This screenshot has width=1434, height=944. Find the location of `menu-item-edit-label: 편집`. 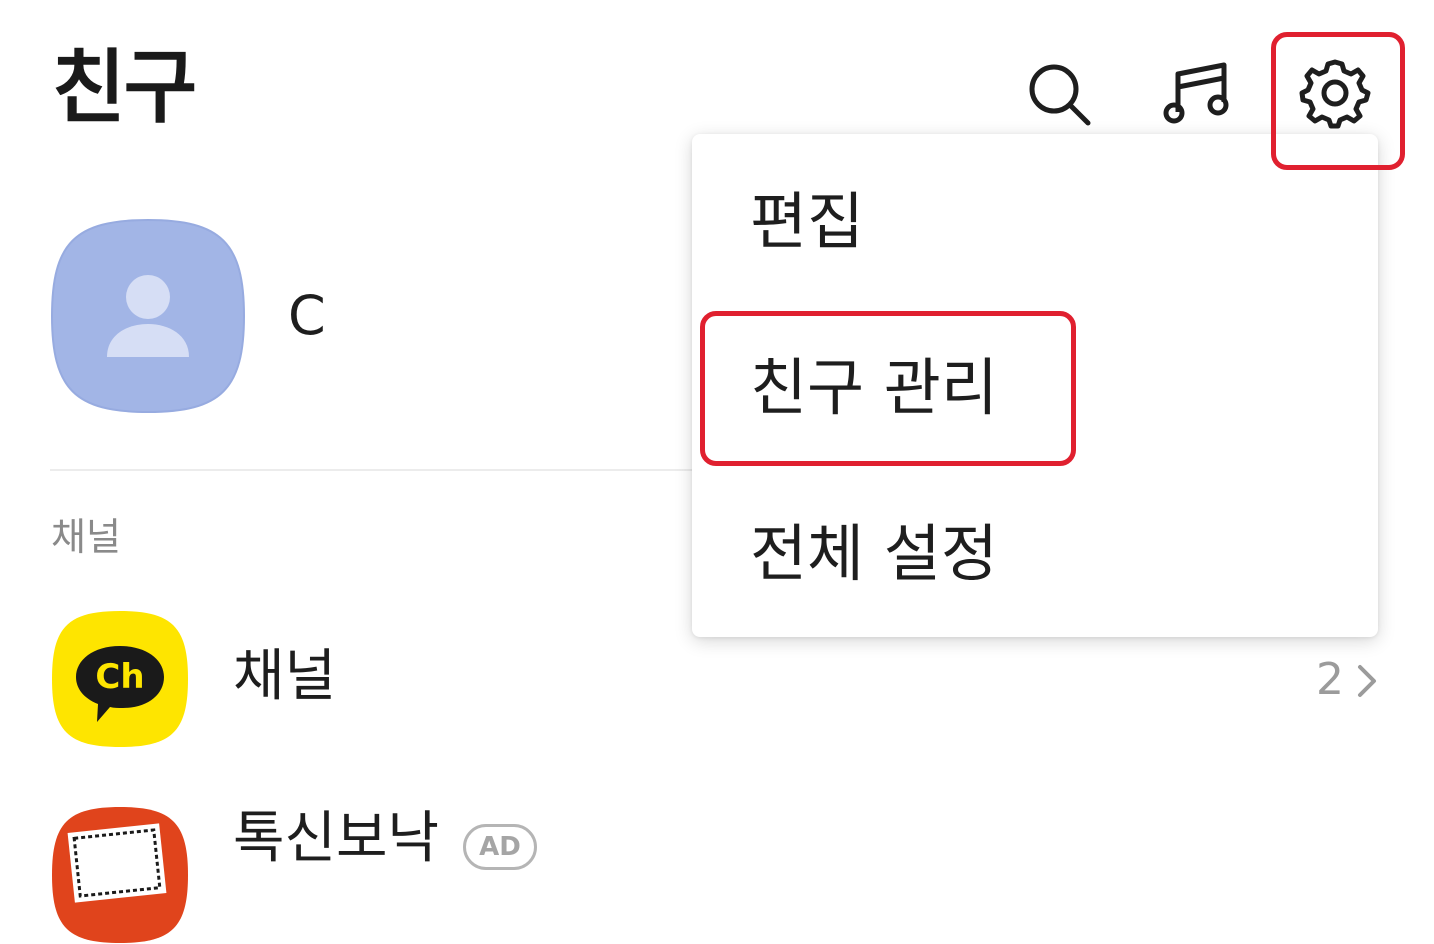

menu-item-edit-label: 편집 is located at coordinates (807, 221).